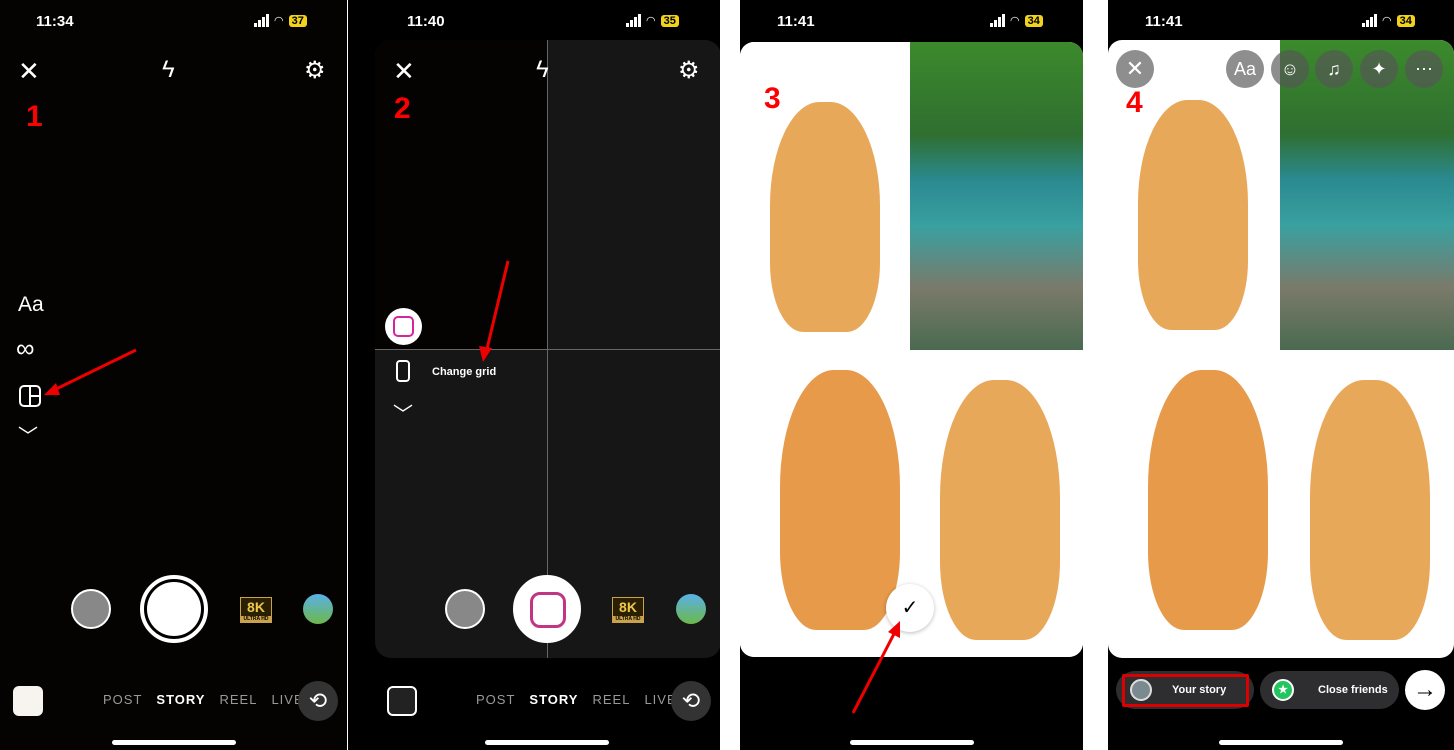 This screenshot has width=1454, height=750. Describe the element at coordinates (1425, 690) in the screenshot. I see `share-arrow-button: →` at that location.